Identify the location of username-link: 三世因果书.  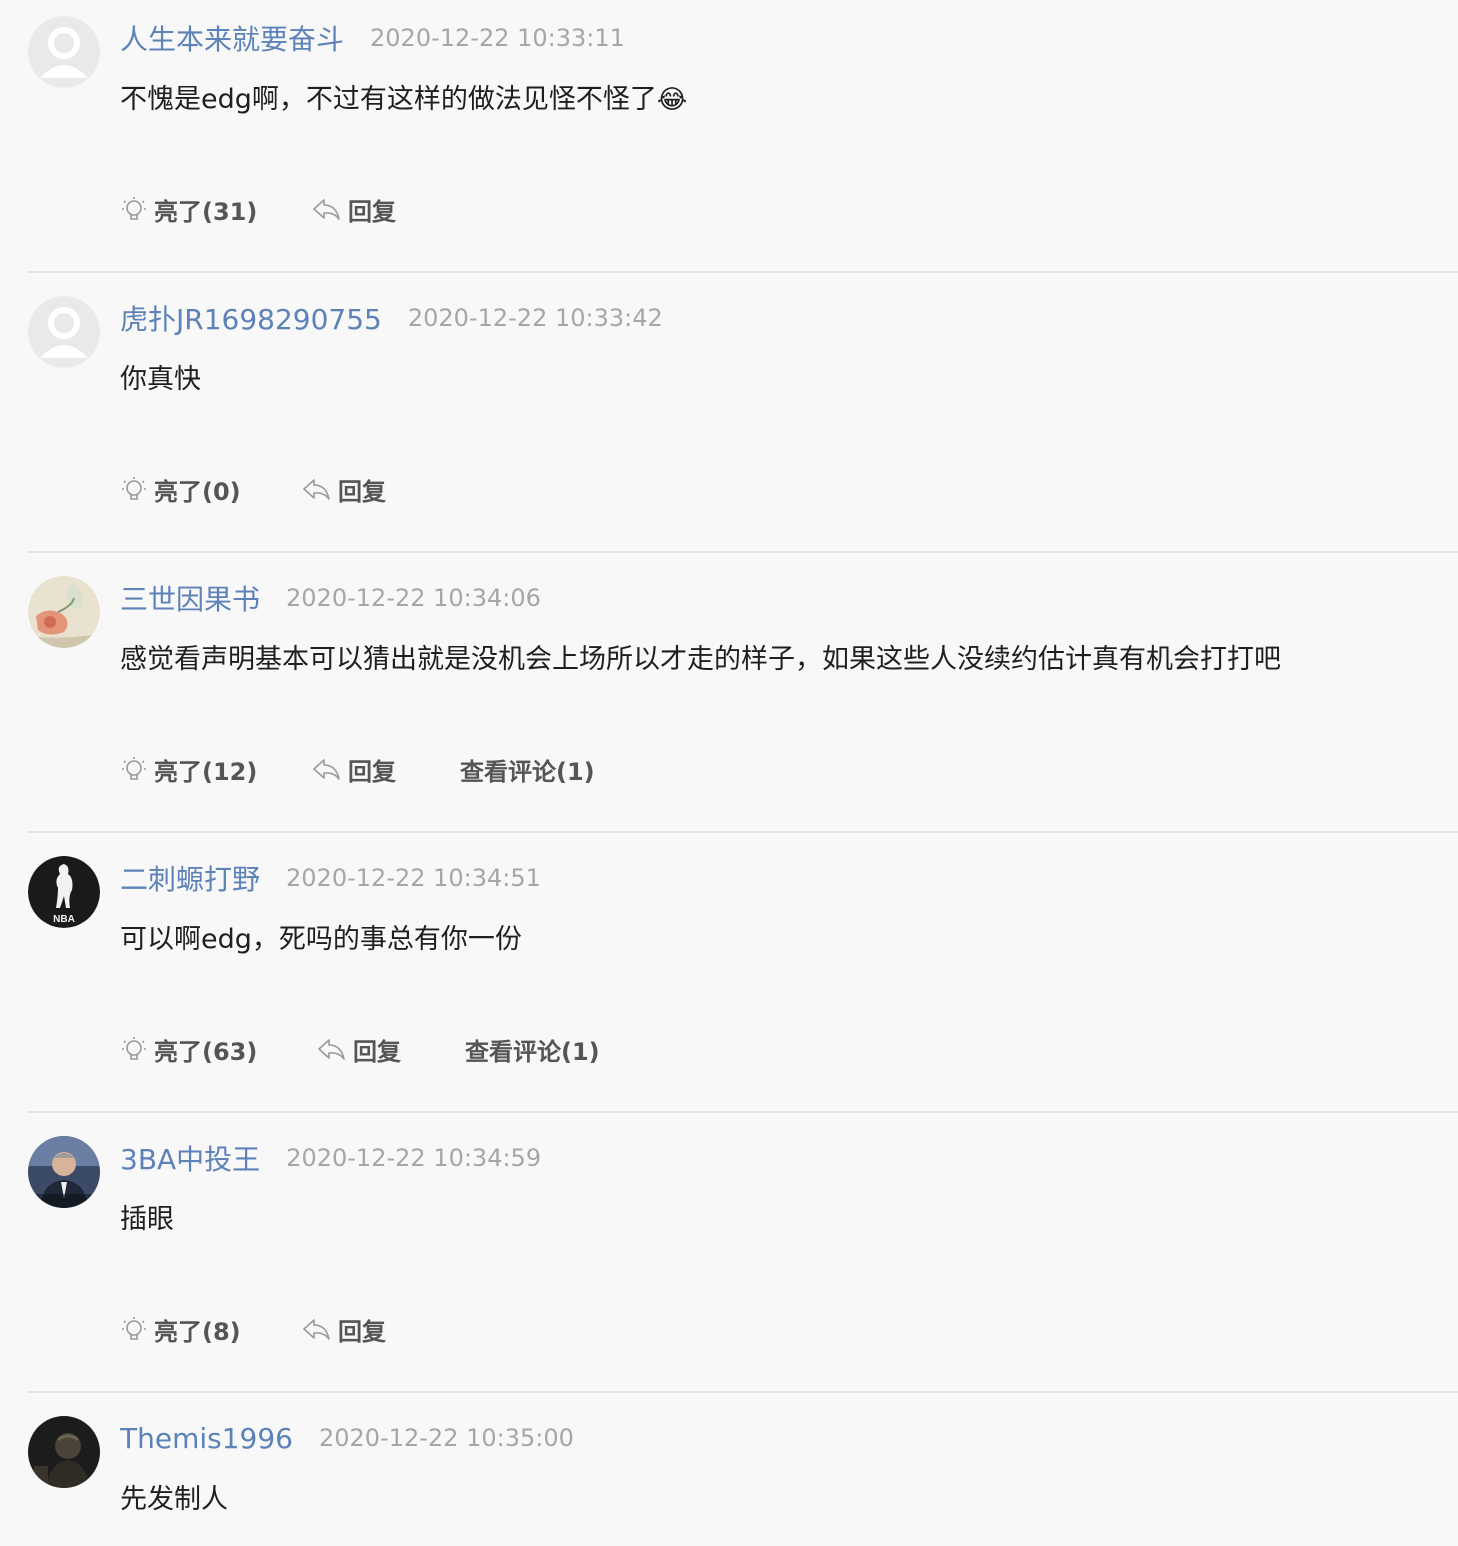
(190, 598).